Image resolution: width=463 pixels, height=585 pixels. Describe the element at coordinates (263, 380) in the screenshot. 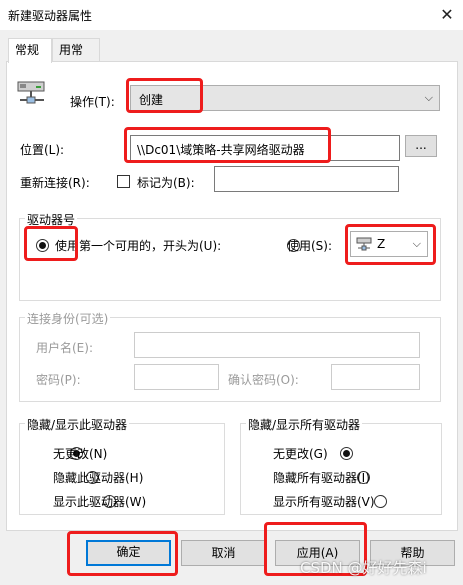

I see `confirm-password-label: 确认密码(O):` at that location.